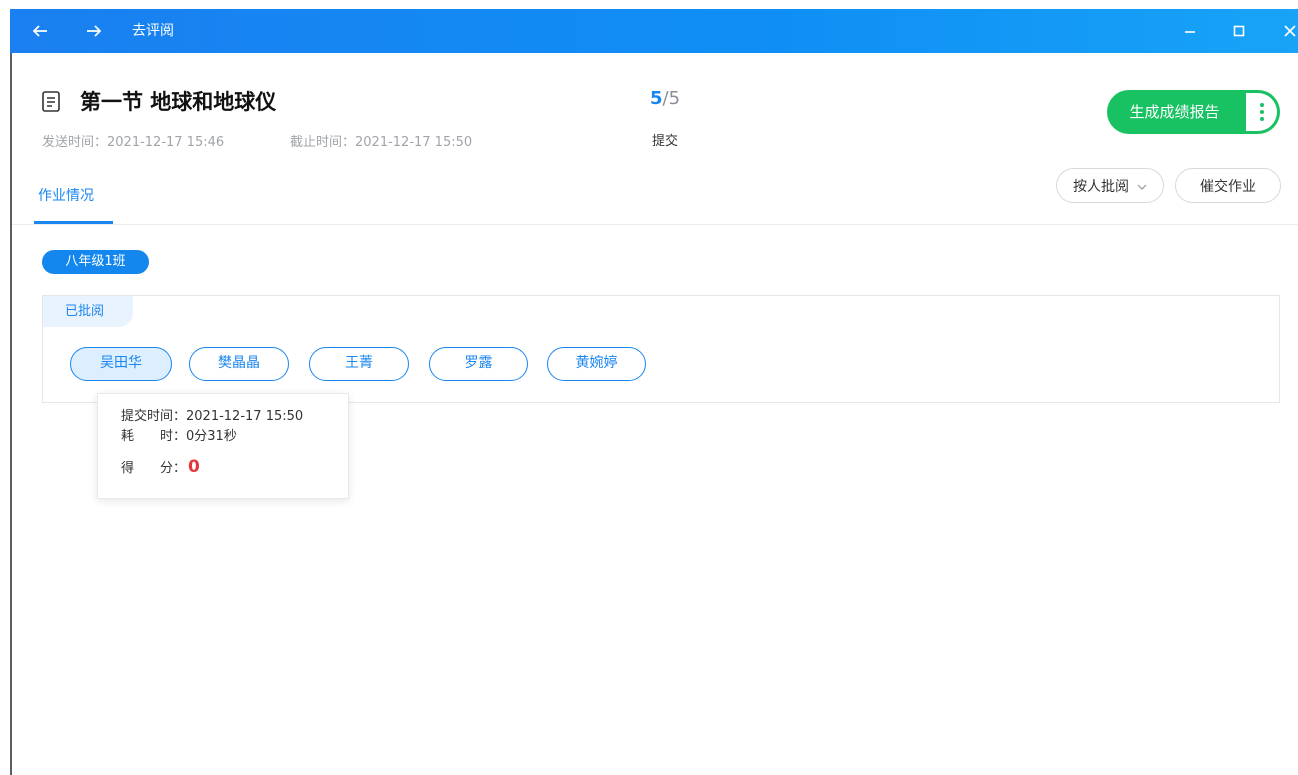  What do you see at coordinates (153, 31) in the screenshot?
I see `window-title: 去评阅` at bounding box center [153, 31].